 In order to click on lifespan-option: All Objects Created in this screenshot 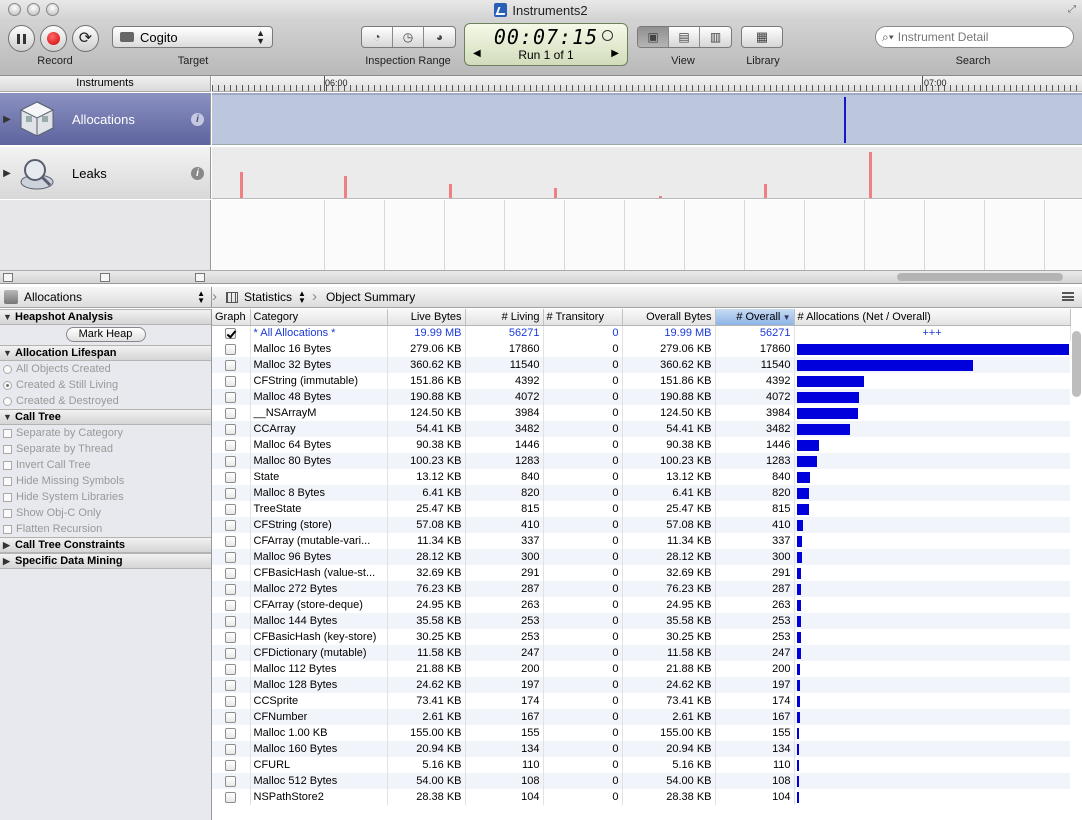, I will do `click(105, 369)`.